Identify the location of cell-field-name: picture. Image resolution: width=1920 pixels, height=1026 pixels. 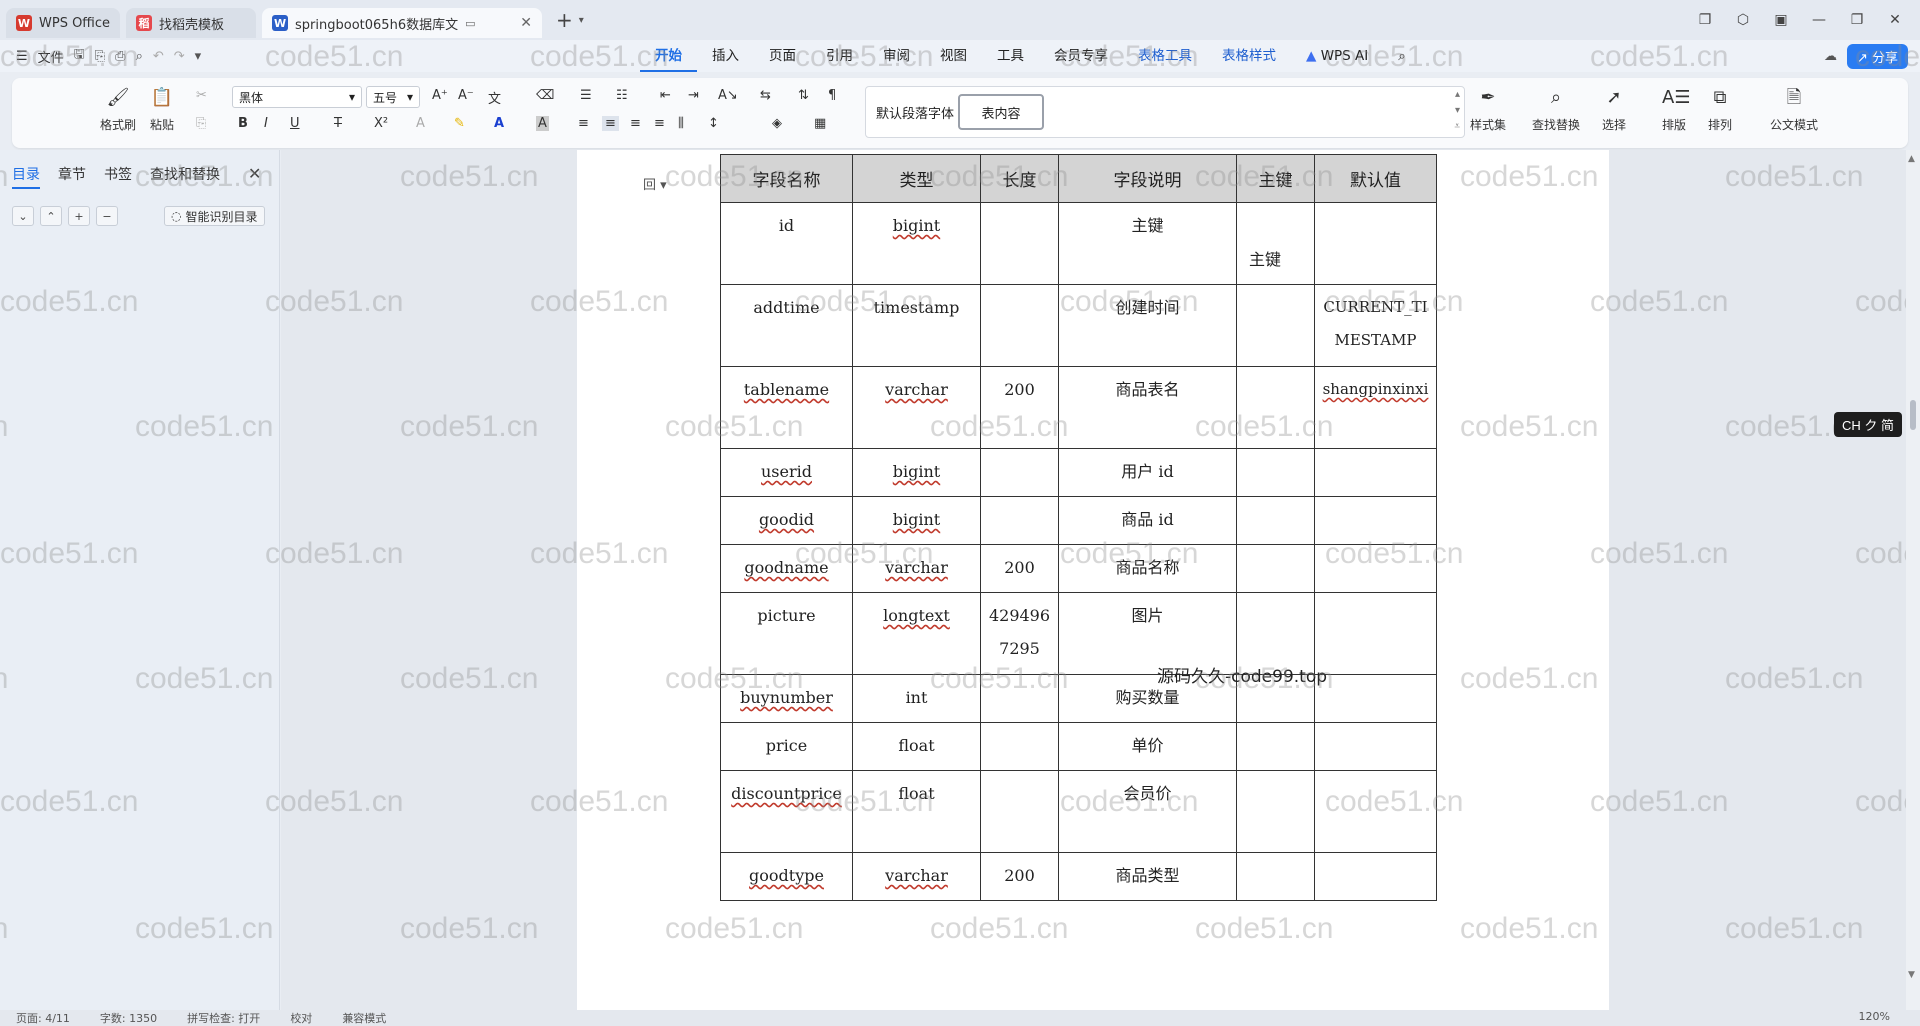
(786, 633).